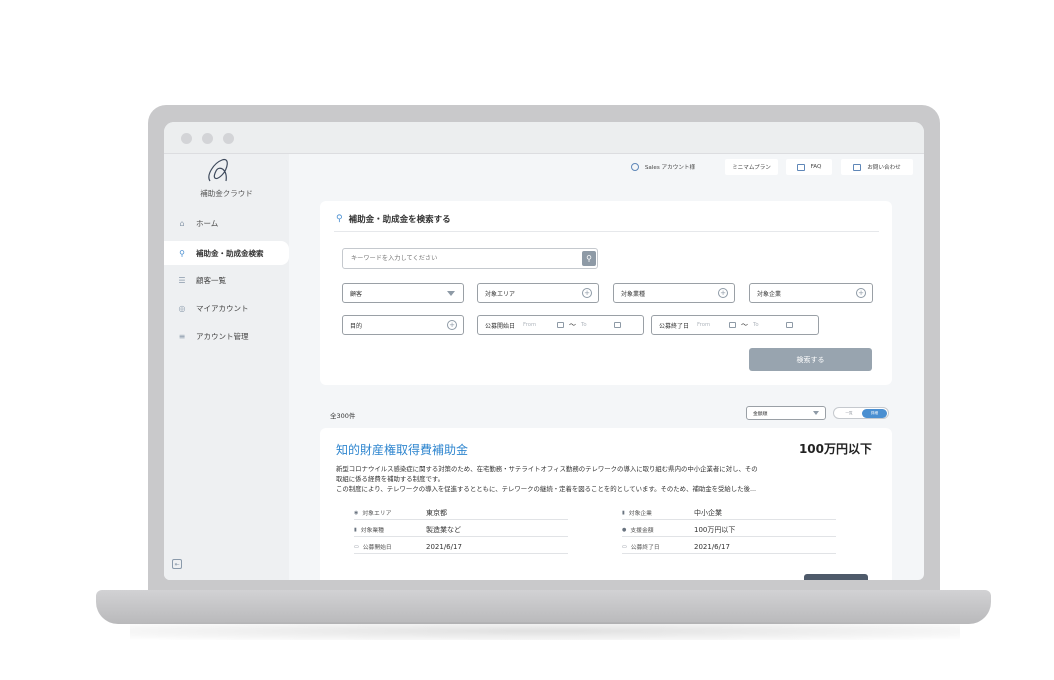 The height and width of the screenshot is (680, 1054). I want to click on sidebar-item-label: 補助金・助成金検索, so click(230, 253).